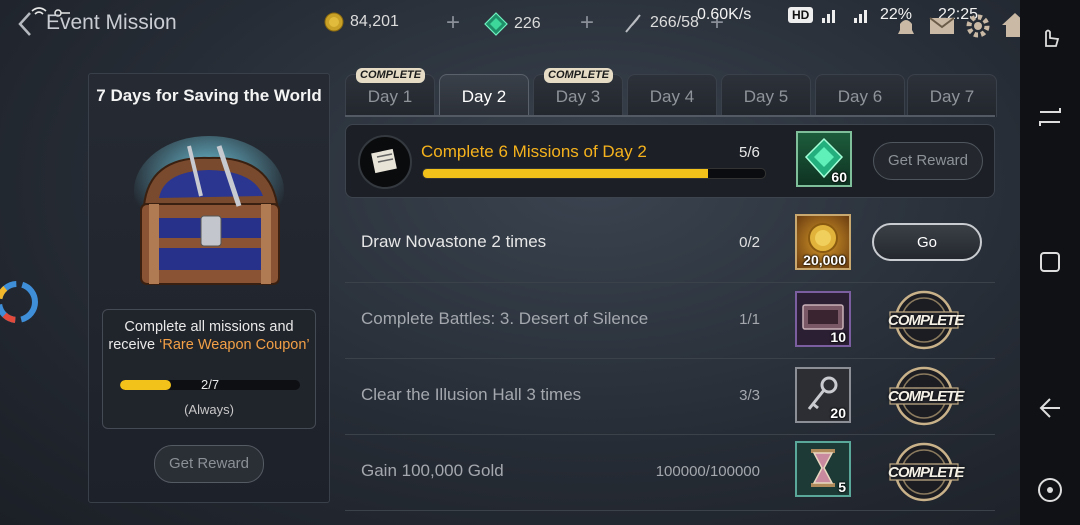 This screenshot has width=1080, height=525. Describe the element at coordinates (527, 23) in the screenshot. I see `gem-amount: 226` at that location.